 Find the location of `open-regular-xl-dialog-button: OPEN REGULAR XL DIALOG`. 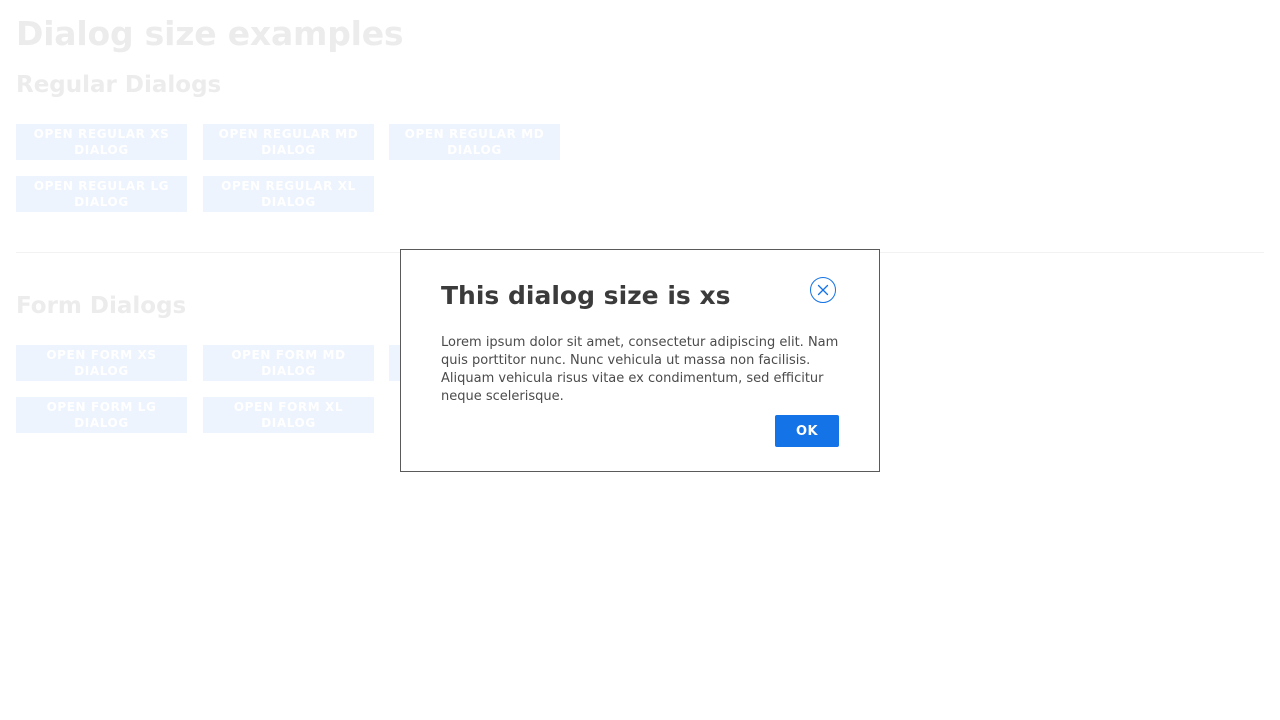

open-regular-xl-dialog-button: OPEN REGULAR XL DIALOG is located at coordinates (288, 194).